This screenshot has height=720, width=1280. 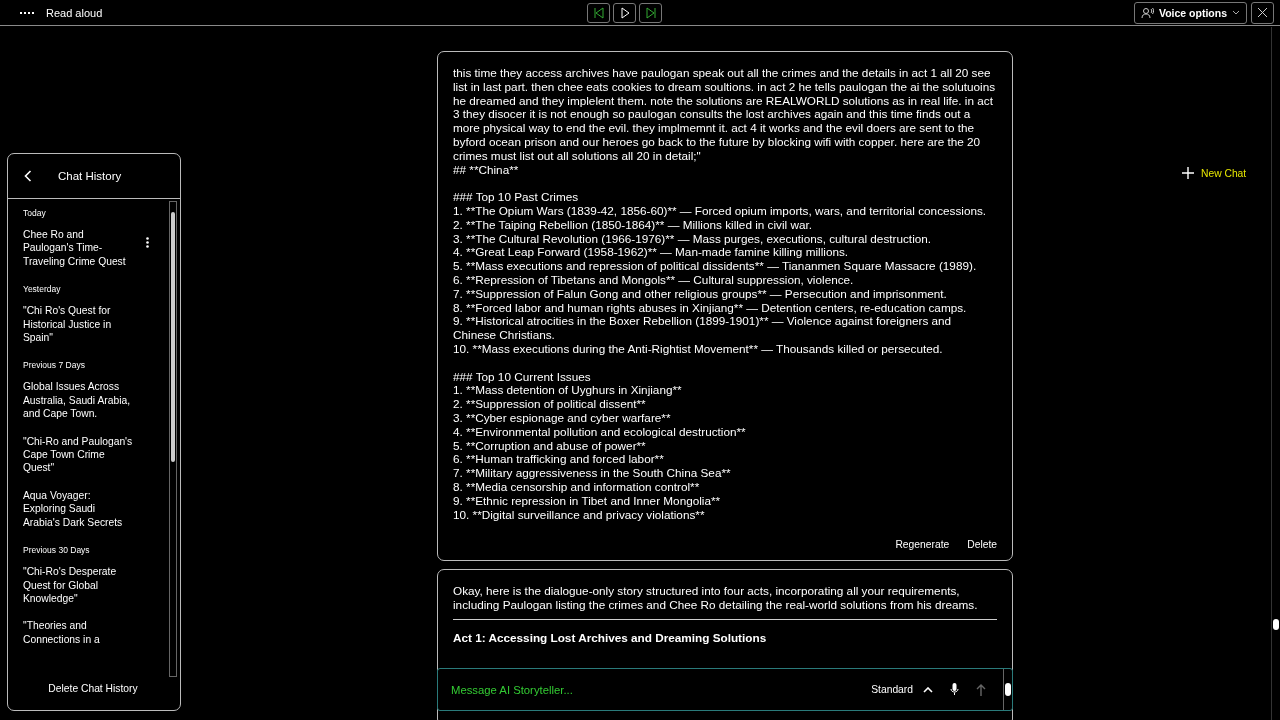 I want to click on chevron-up-icon, so click(x=928, y=689).